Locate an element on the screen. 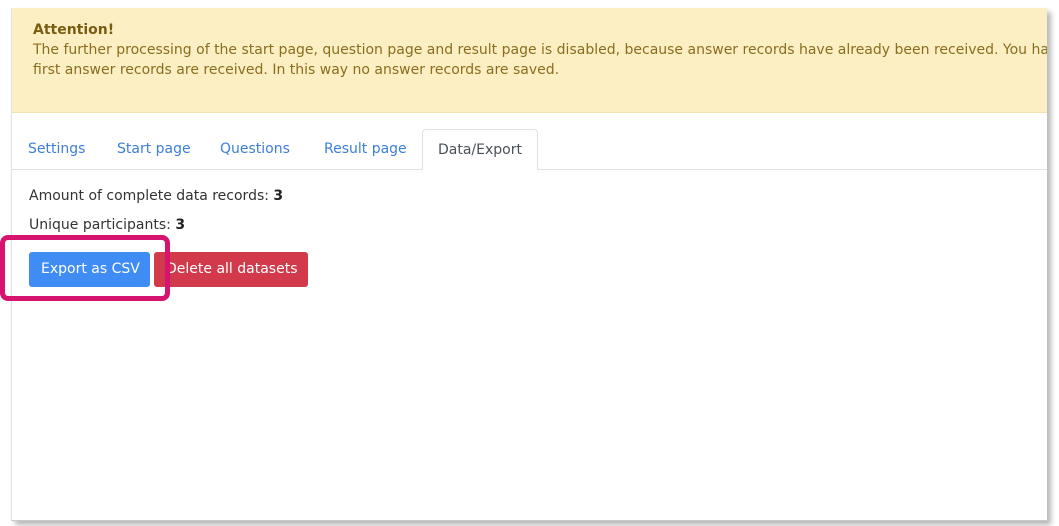 This screenshot has height=526, width=1059. tab-settings: Settings is located at coordinates (56, 149).